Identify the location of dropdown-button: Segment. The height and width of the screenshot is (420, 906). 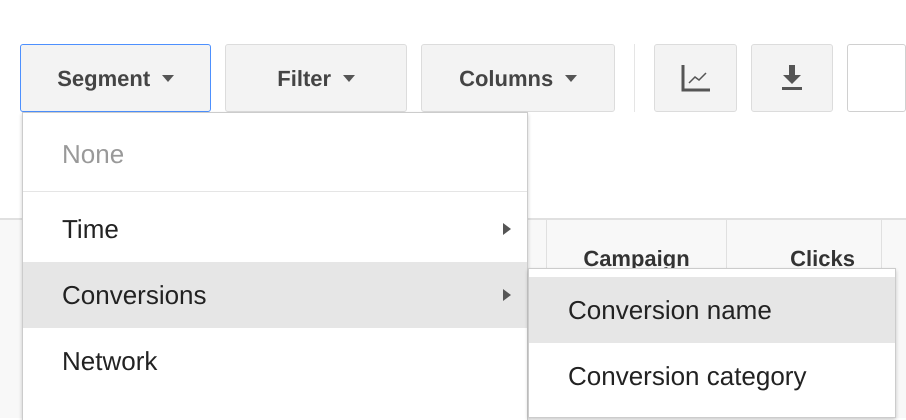
(116, 78).